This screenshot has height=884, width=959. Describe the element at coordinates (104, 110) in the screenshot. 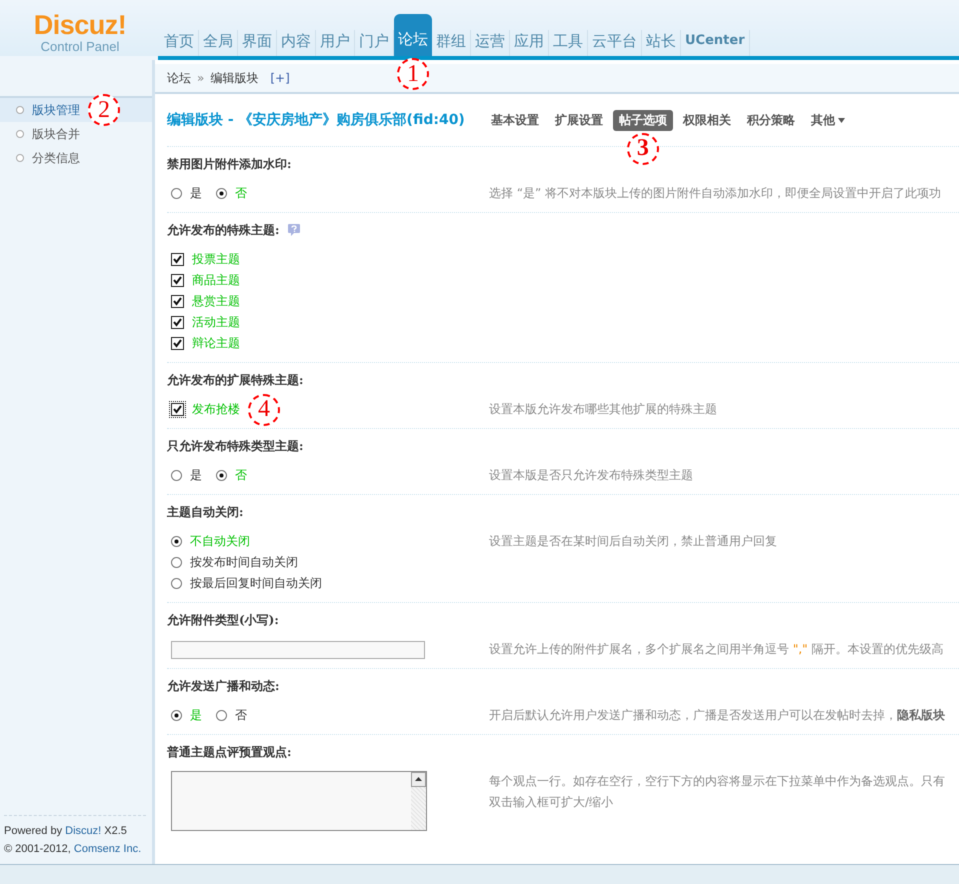

I see `annotation-number: 2` at that location.